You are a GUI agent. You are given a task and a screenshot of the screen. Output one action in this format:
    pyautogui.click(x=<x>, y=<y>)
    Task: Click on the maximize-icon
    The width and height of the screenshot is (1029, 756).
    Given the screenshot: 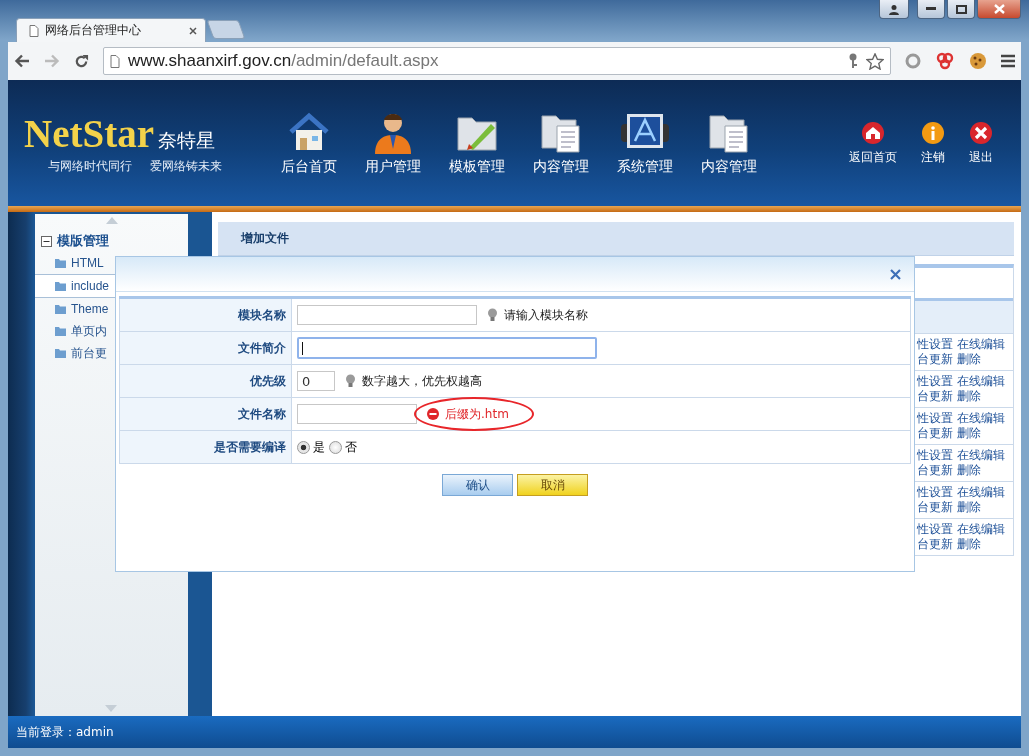 What is the action you would take?
    pyautogui.click(x=961, y=9)
    